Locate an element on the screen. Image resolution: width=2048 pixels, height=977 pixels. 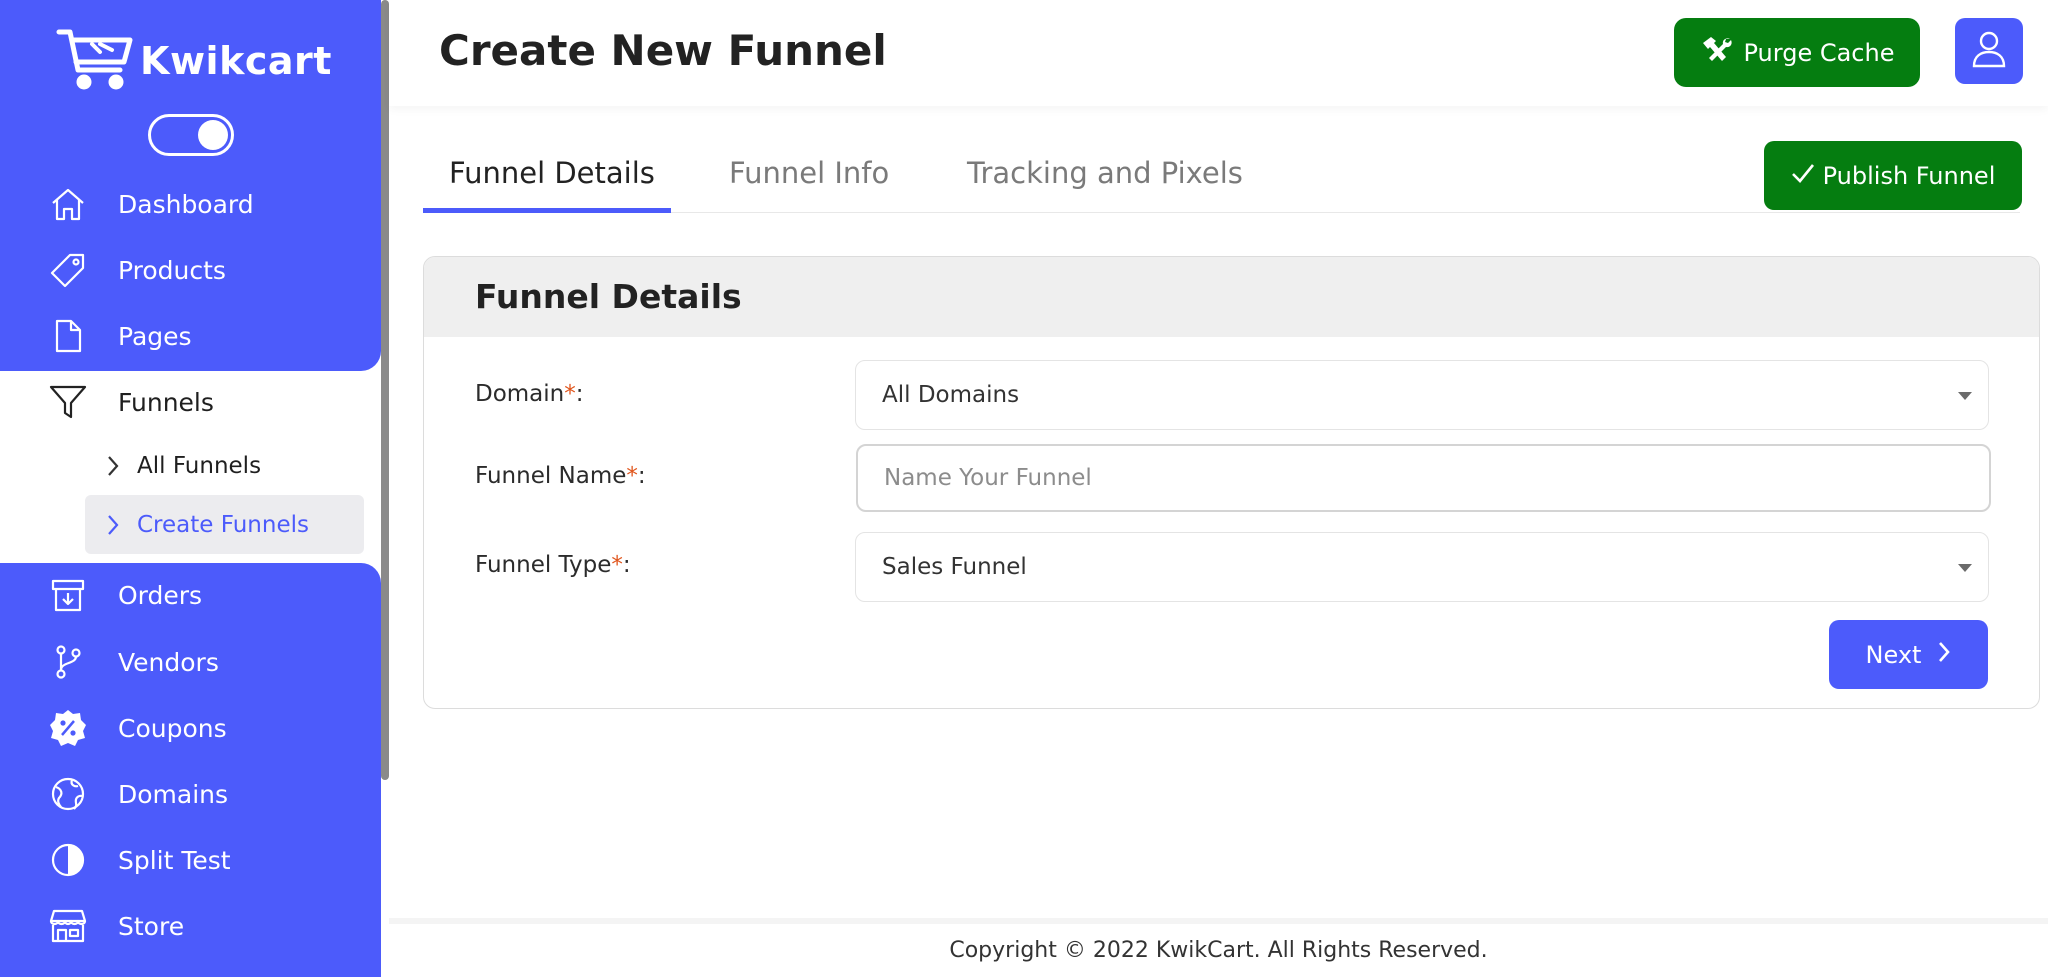
sidebar-item-label: Funnels is located at coordinates (166, 402).